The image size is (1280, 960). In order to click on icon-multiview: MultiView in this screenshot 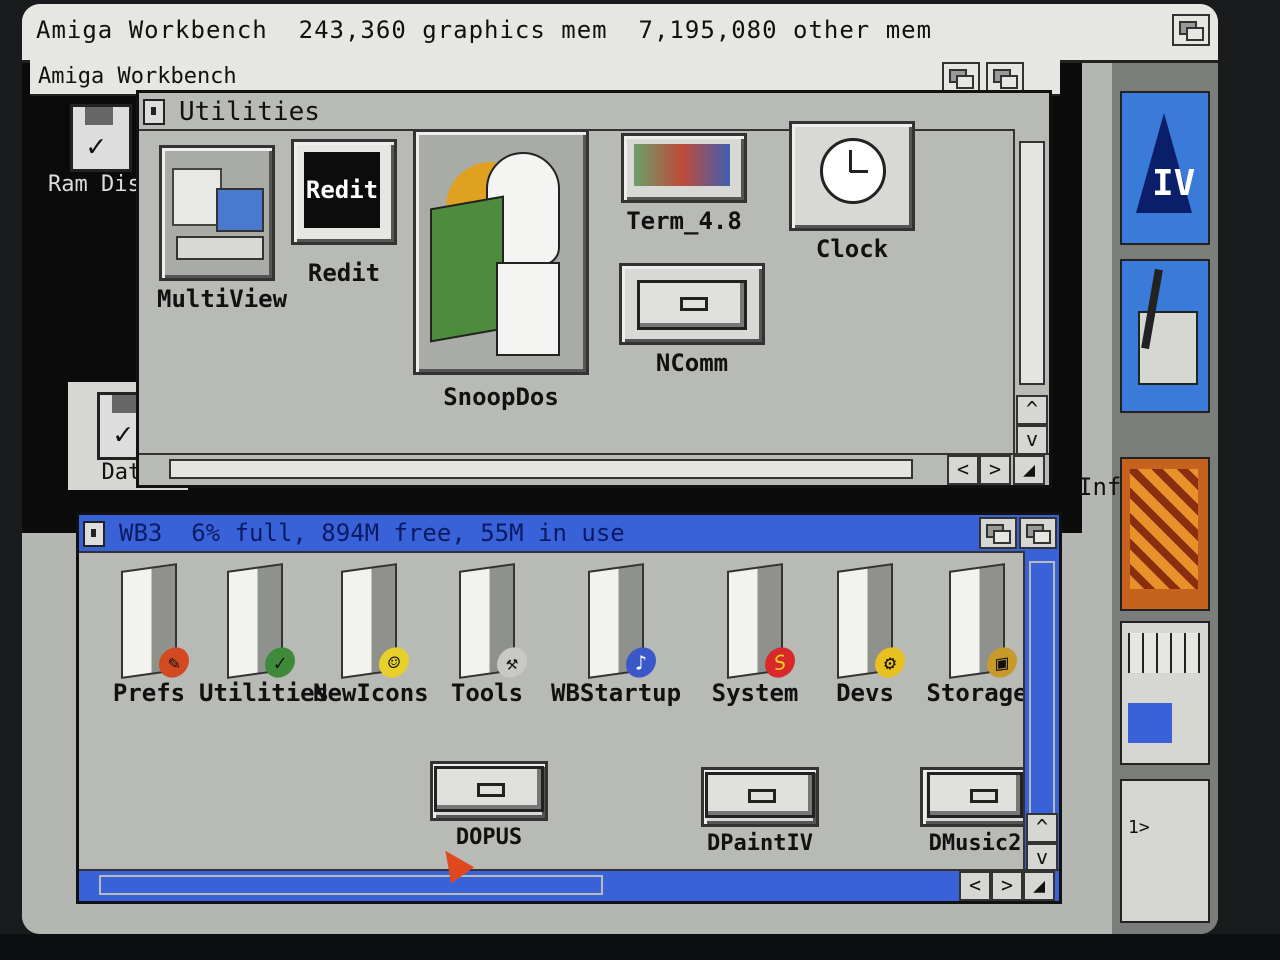, I will do `click(222, 229)`.